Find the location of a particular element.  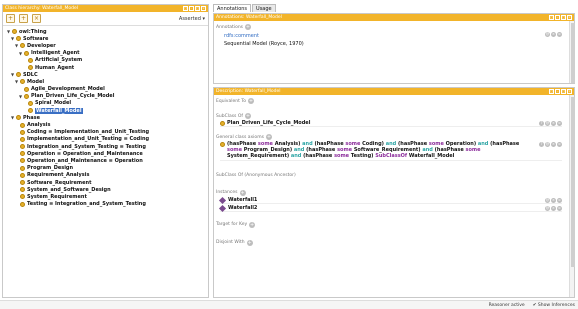

tree-item-software: ▼ Software is located at coordinates (107, 38).